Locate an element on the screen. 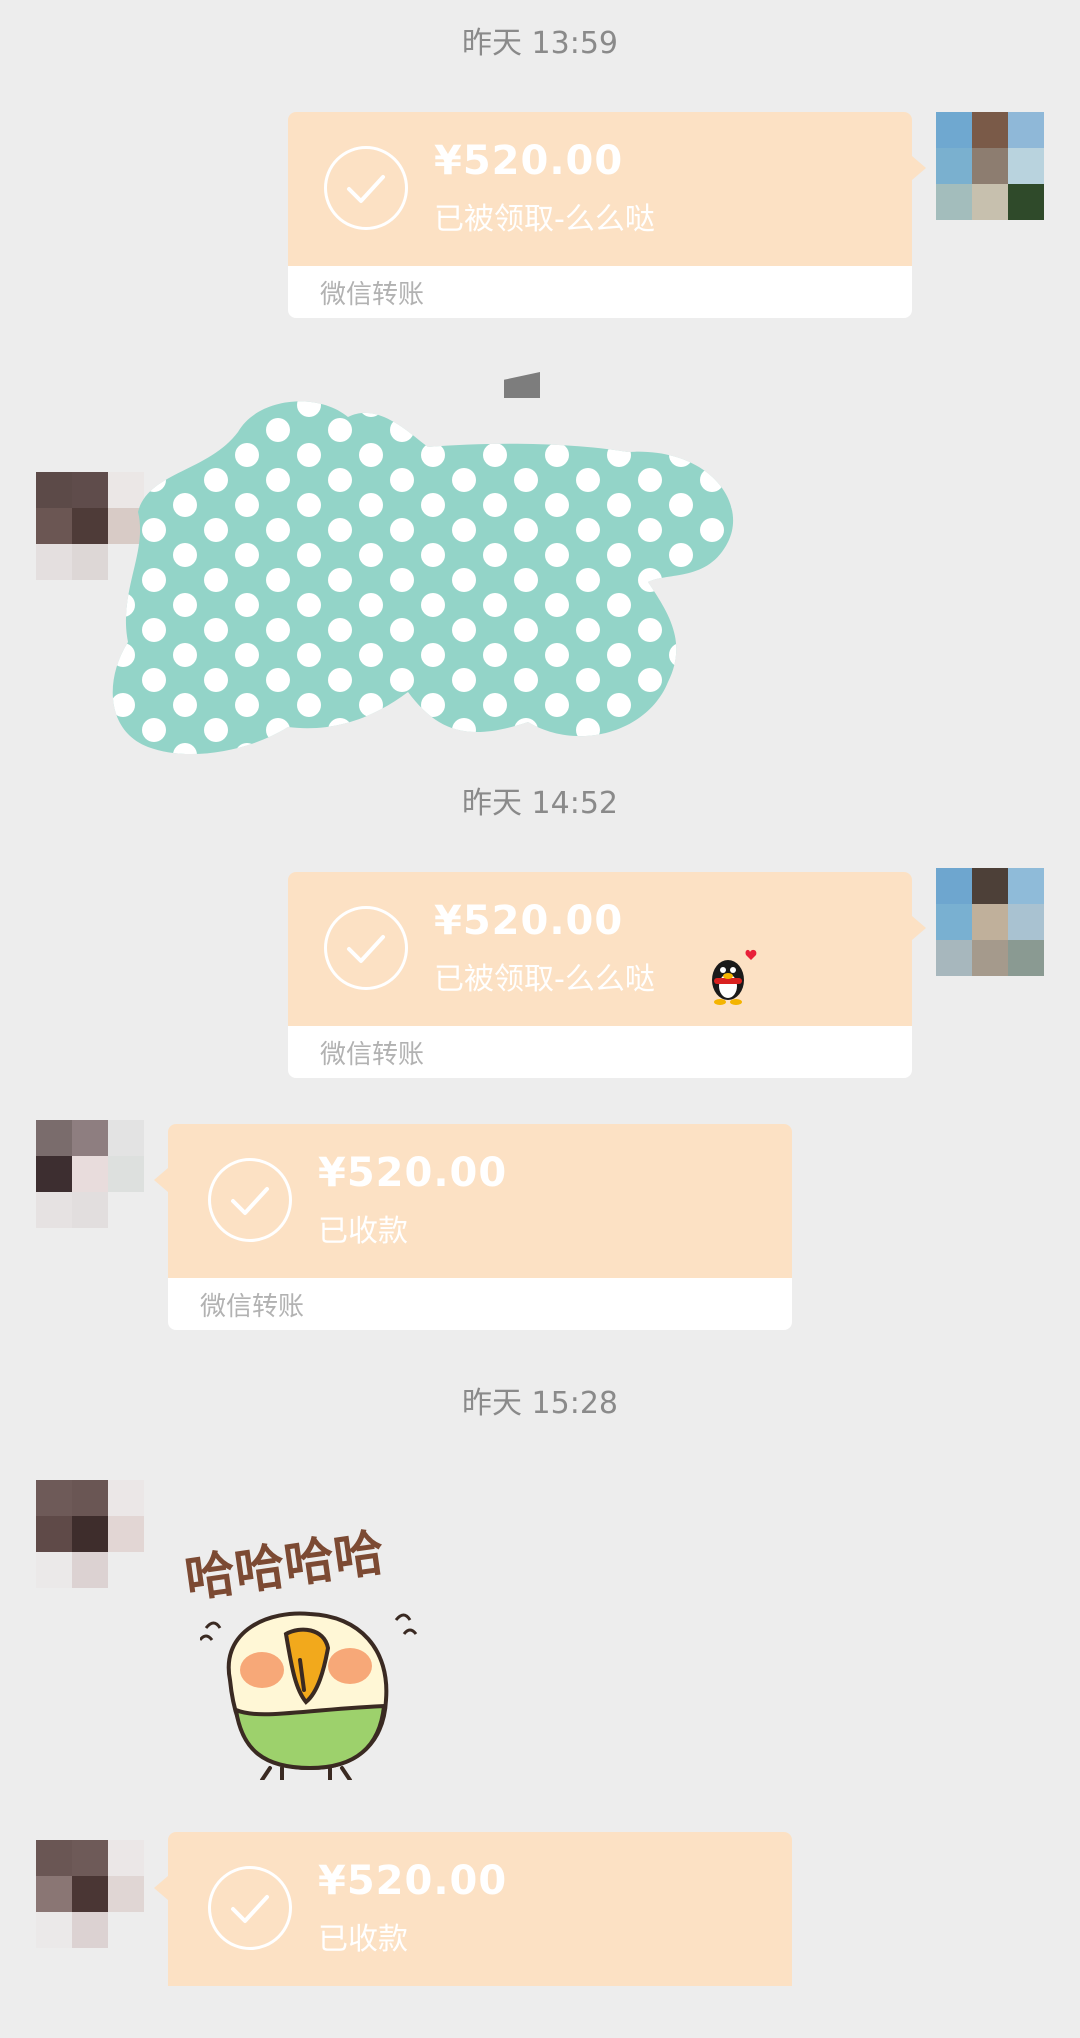 Image resolution: width=1080 pixels, height=2038 pixels. sticker-text: 哈哈哈哈 is located at coordinates (284, 1565).